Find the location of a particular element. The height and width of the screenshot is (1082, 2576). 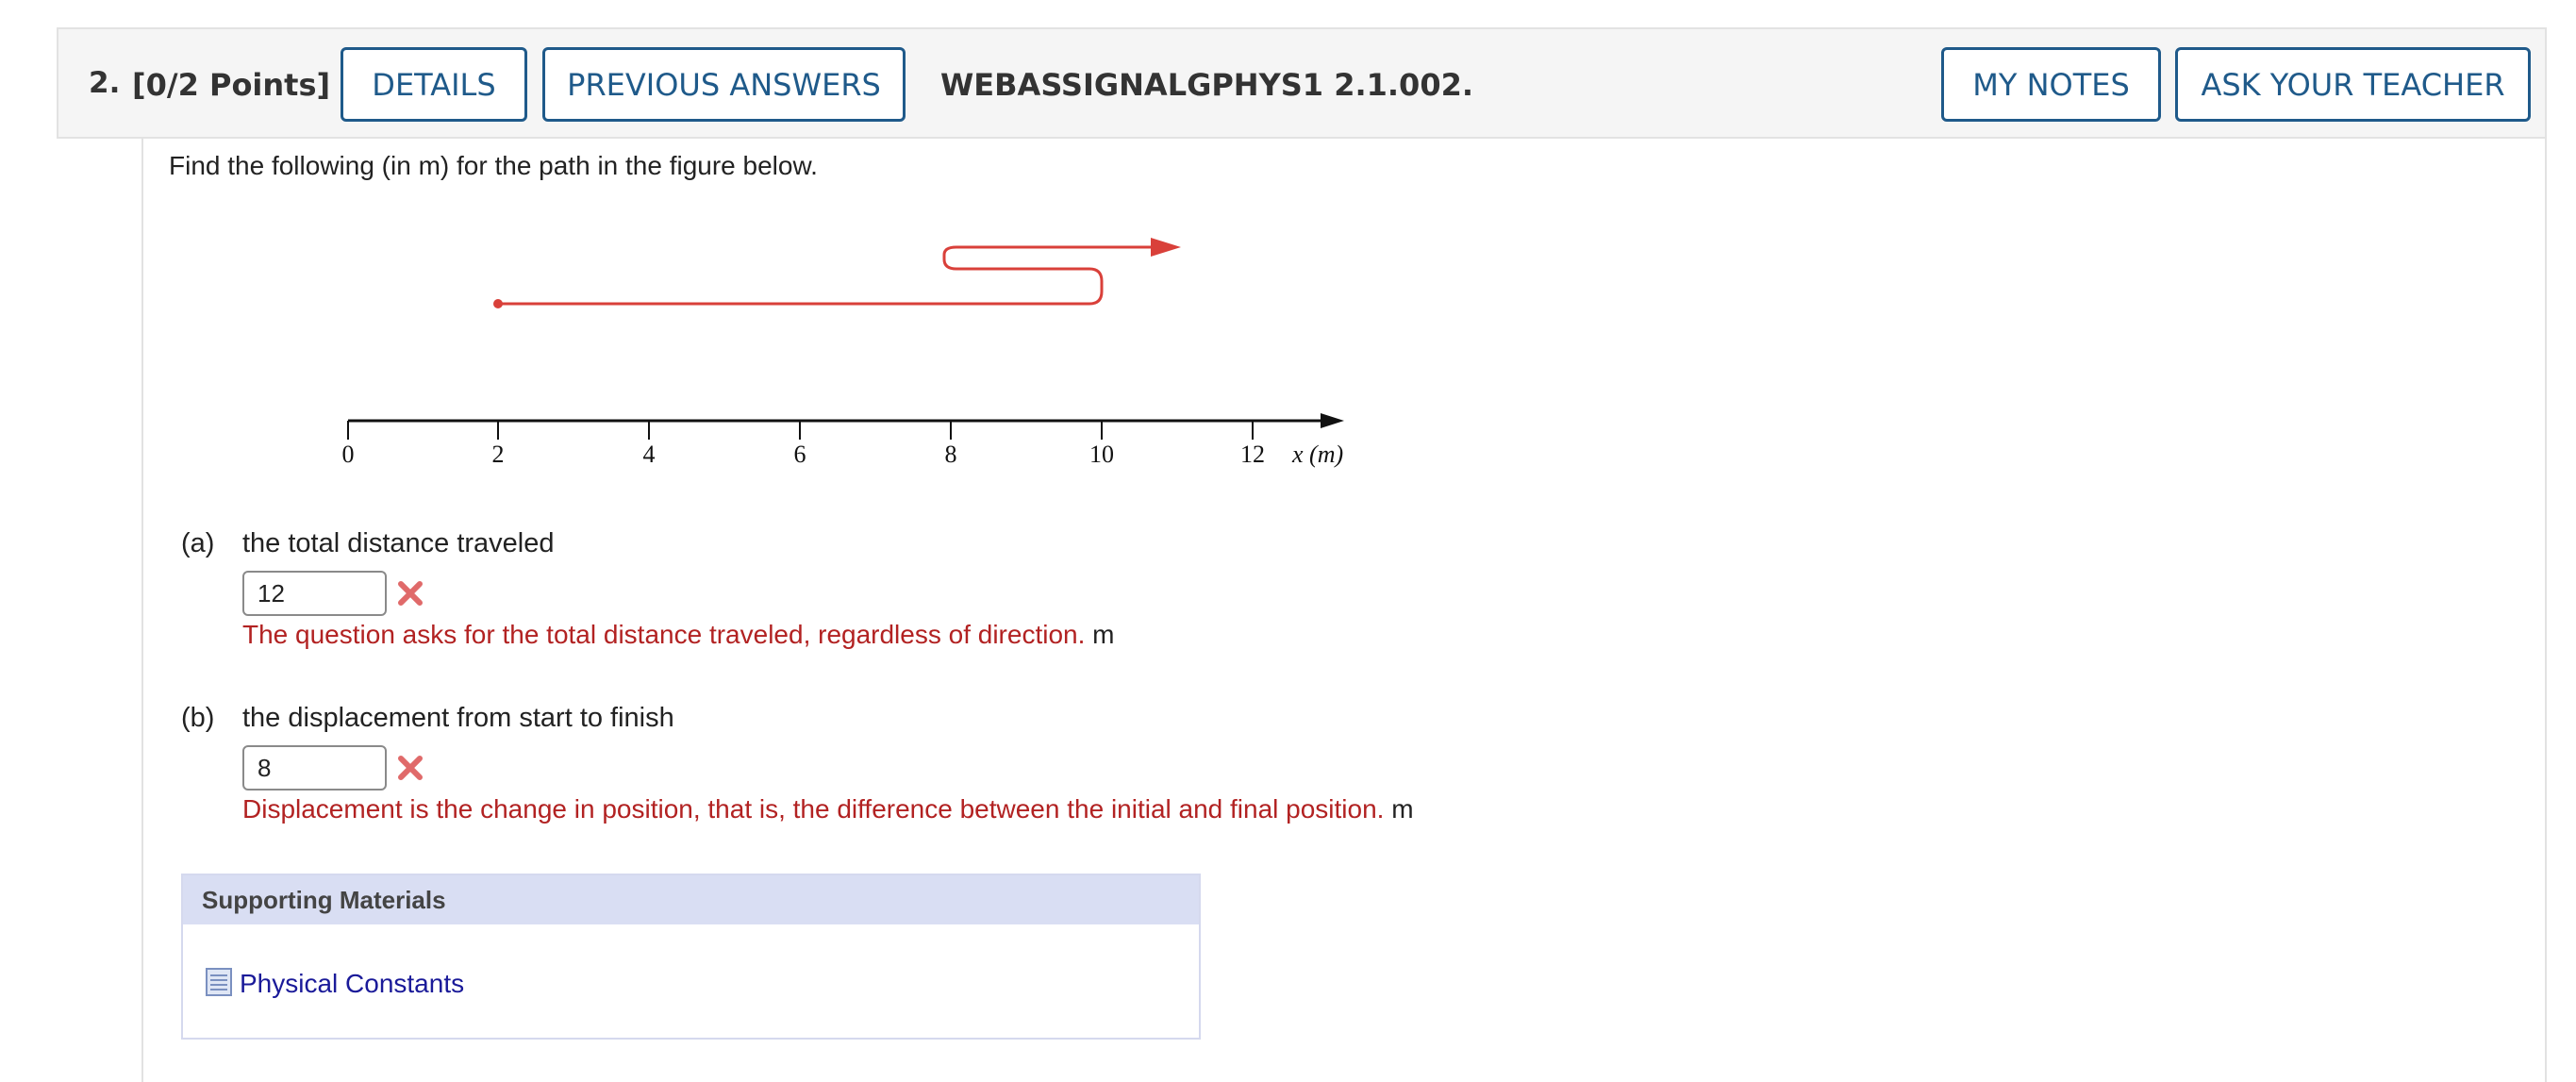

axis-arrowhead is located at coordinates (1332, 420).